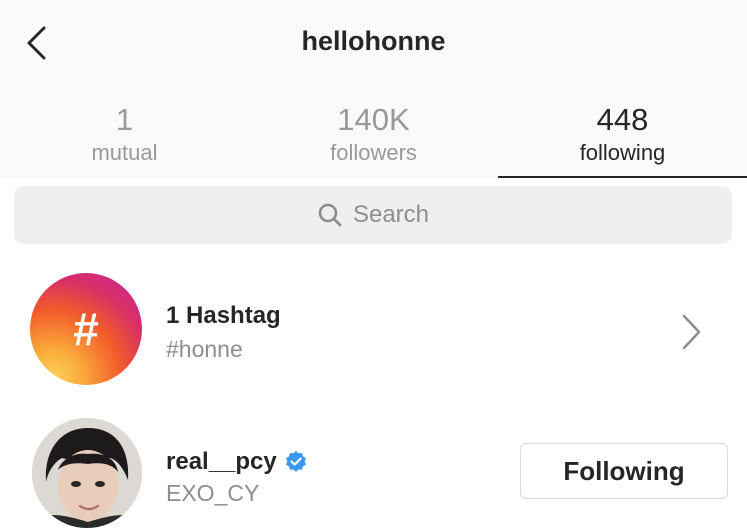  I want to click on following-button: Following, so click(624, 471).